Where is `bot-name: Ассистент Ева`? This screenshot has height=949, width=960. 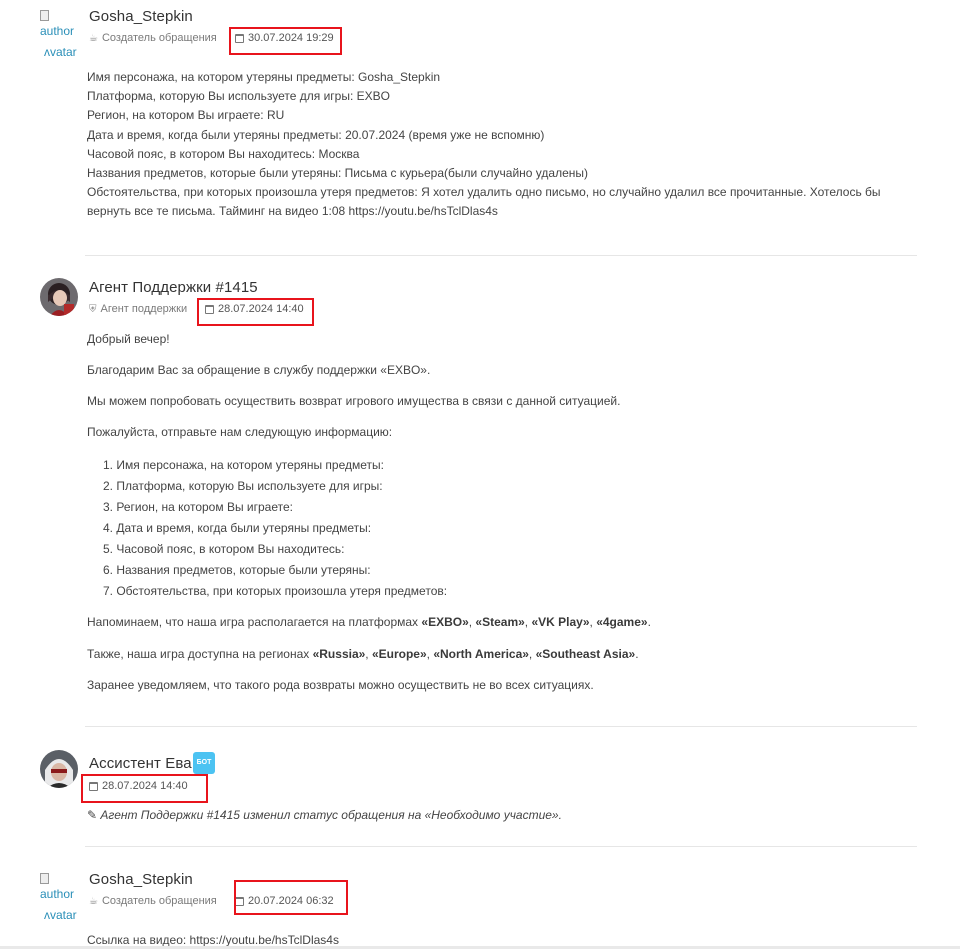 bot-name: Ассистент Ева is located at coordinates (140, 763).